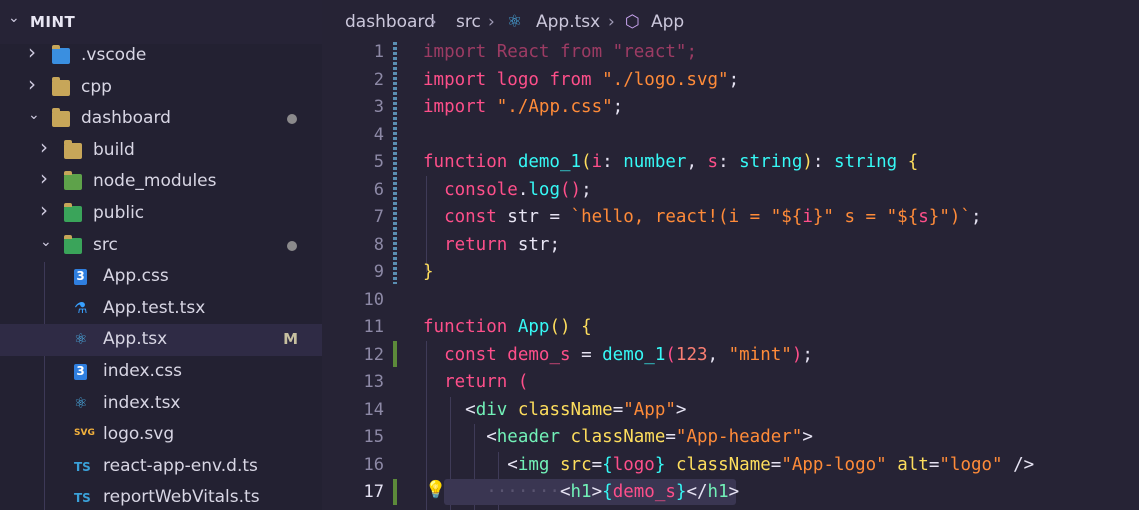  I want to click on breadcrumb-item-app-tsx: App.tsx, so click(568, 22).